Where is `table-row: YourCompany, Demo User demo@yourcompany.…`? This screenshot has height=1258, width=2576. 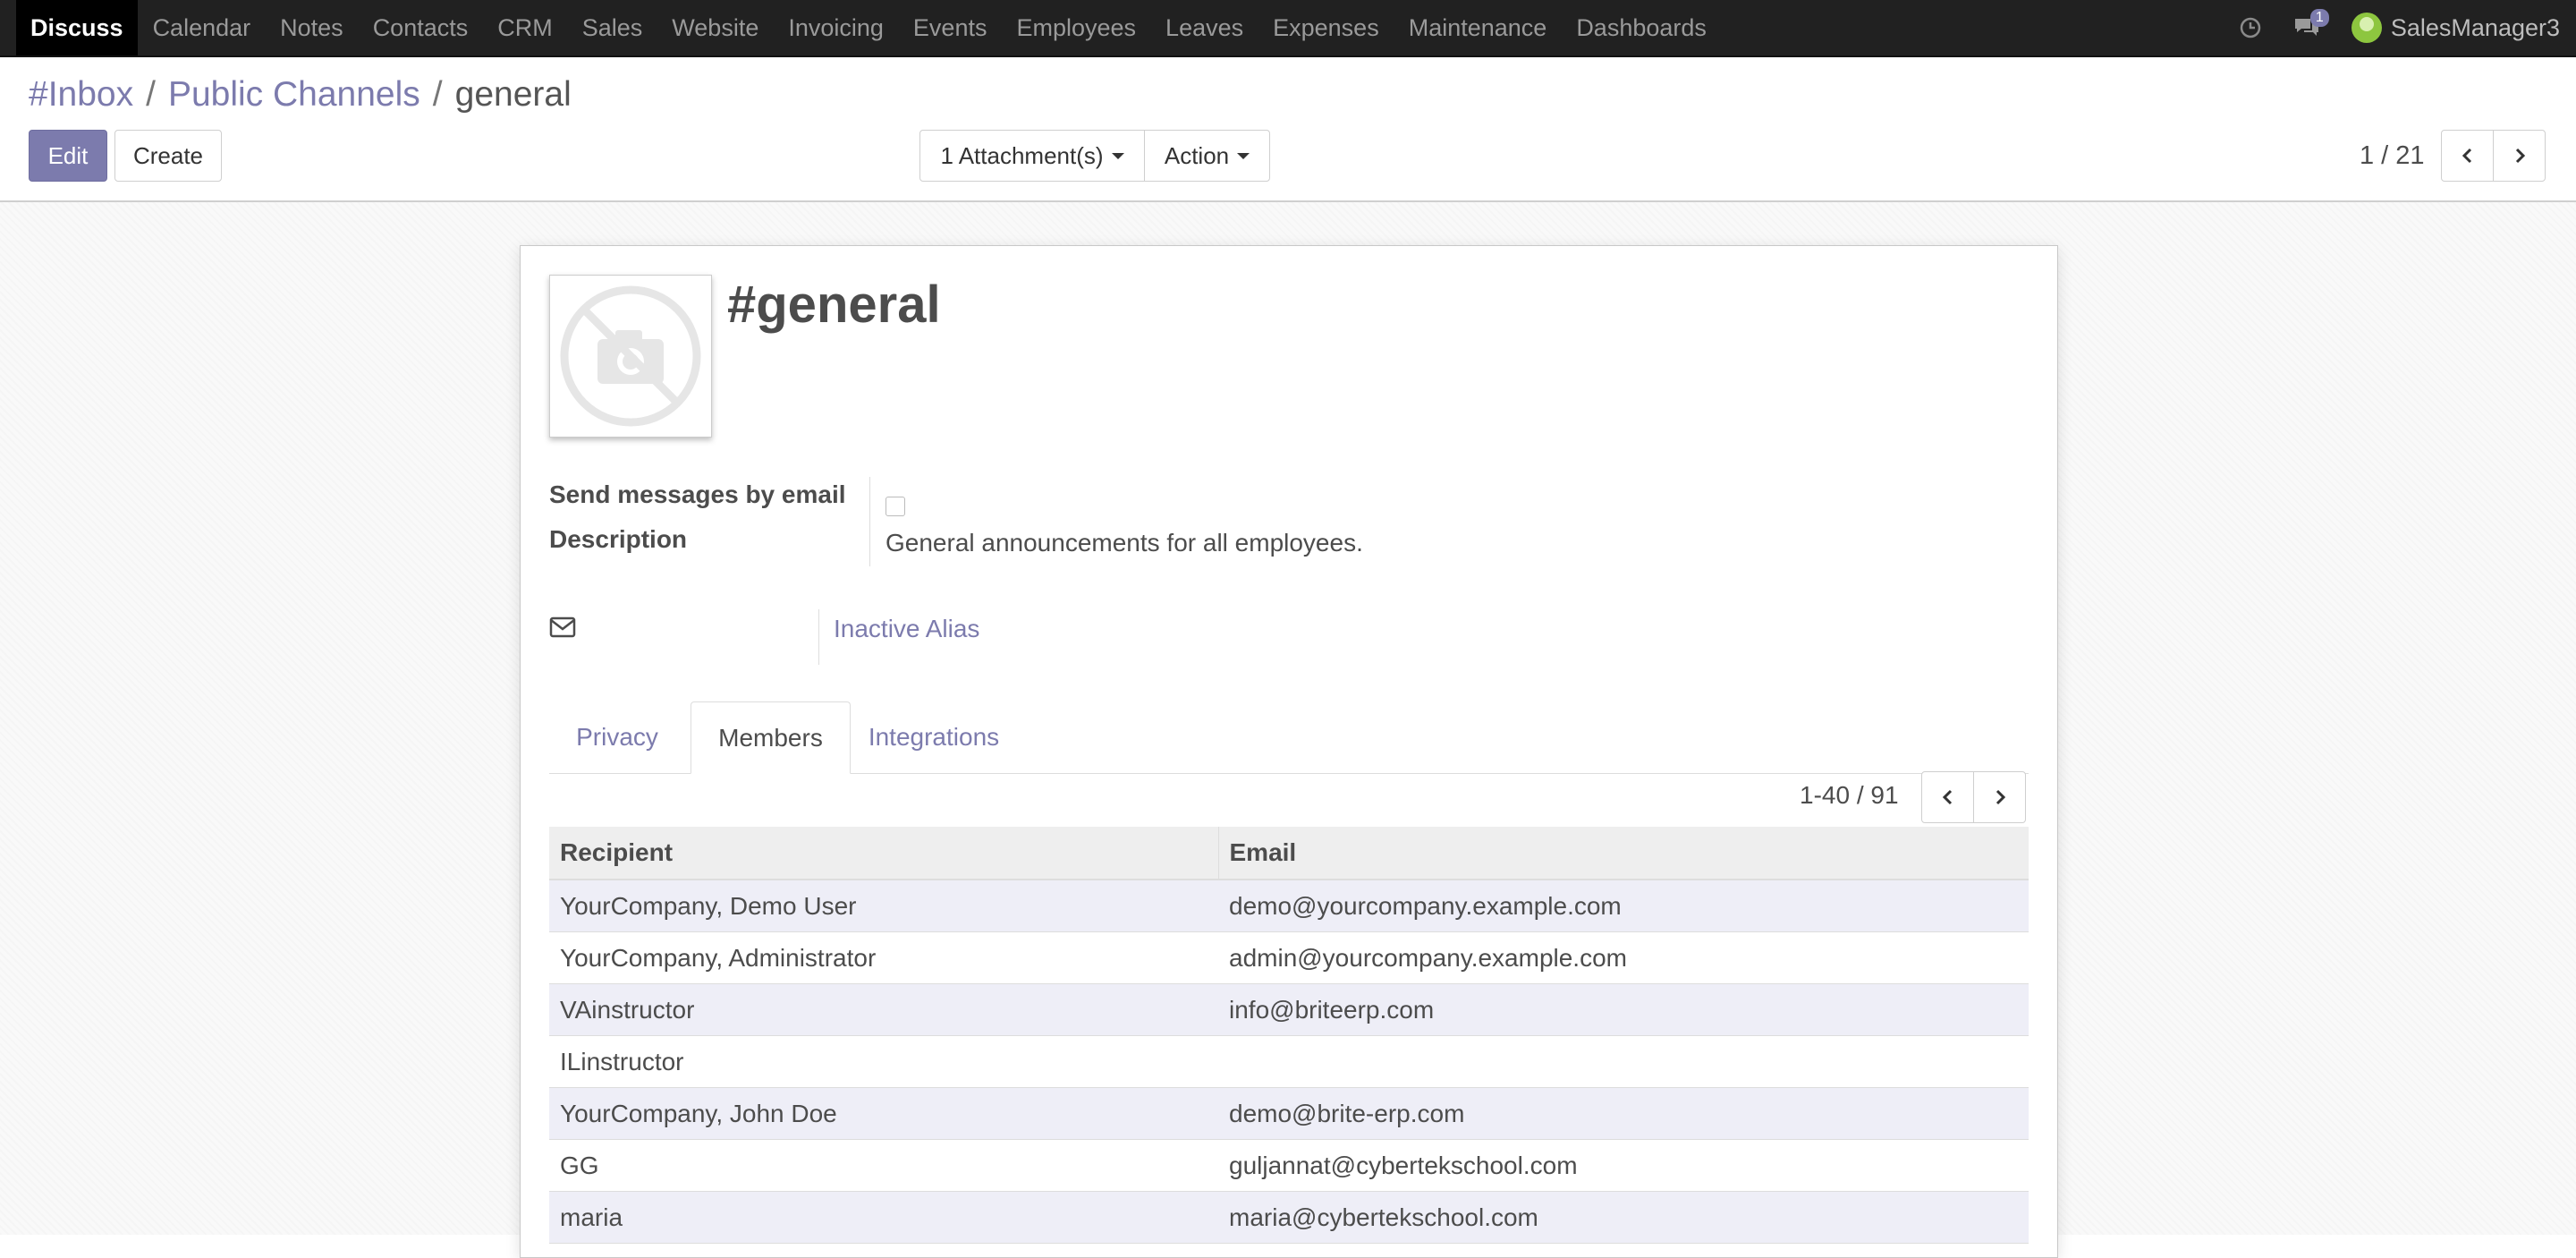 table-row: YourCompany, Demo User demo@yourcompany.… is located at coordinates (1289, 906).